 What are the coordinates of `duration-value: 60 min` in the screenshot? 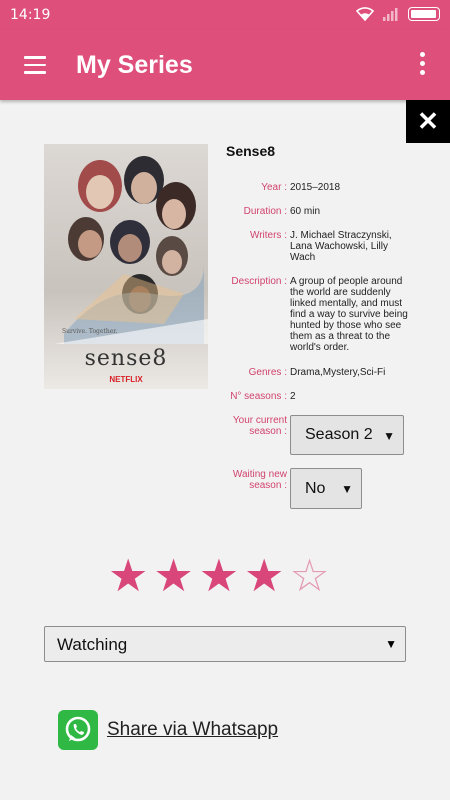 It's located at (305, 211).